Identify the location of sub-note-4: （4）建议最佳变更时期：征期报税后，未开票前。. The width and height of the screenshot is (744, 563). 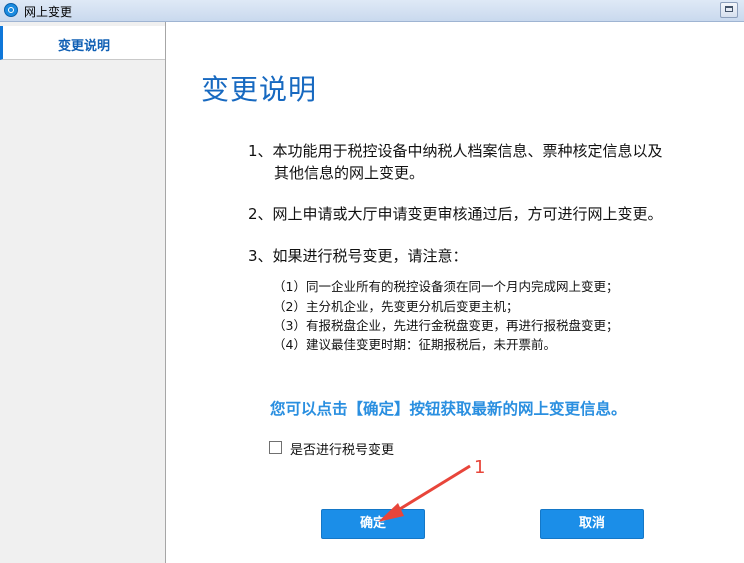
(414, 344).